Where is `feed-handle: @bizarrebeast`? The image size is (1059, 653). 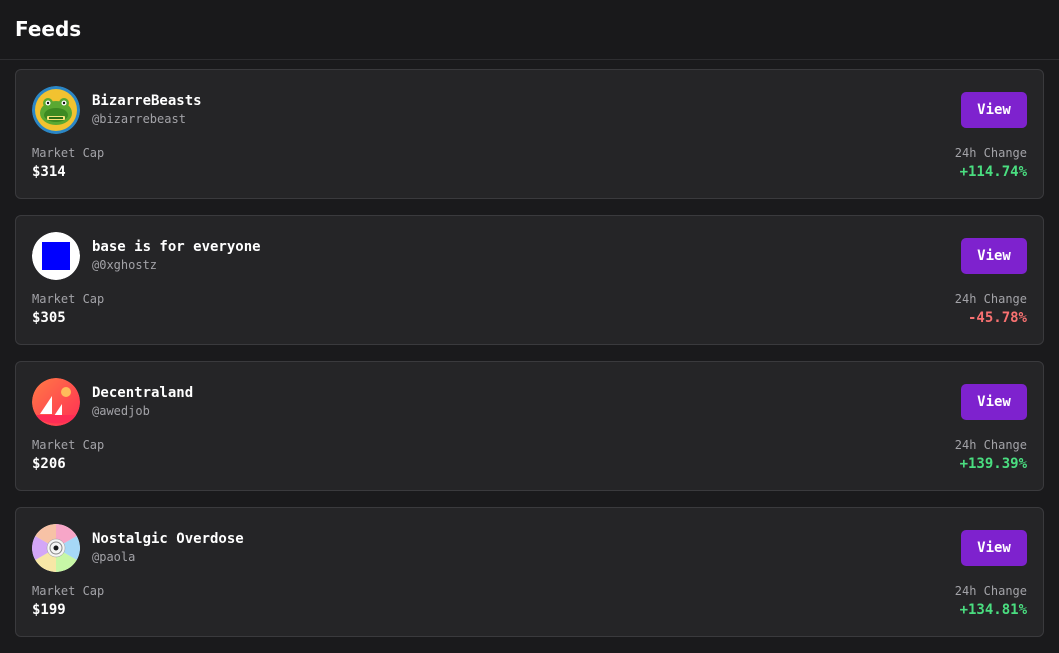
feed-handle: @bizarrebeast is located at coordinates (139, 119).